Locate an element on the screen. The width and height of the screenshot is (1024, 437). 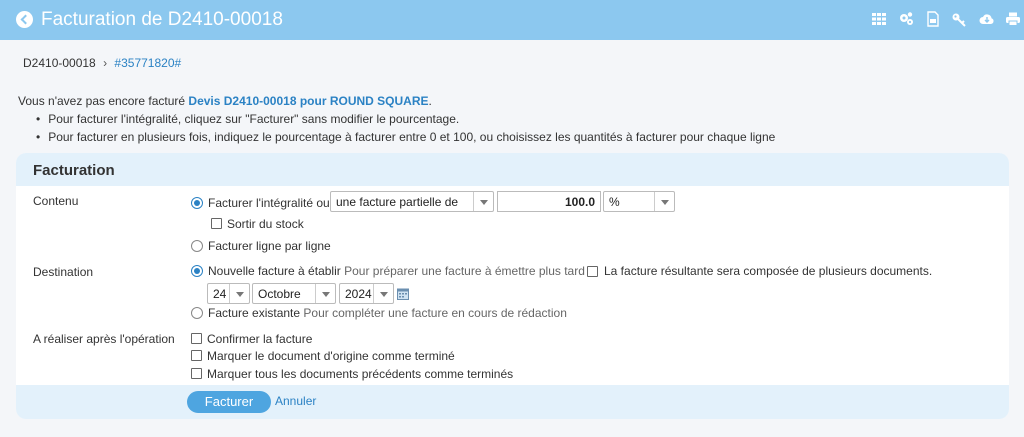
year-select: 2024 is located at coordinates (366, 293).